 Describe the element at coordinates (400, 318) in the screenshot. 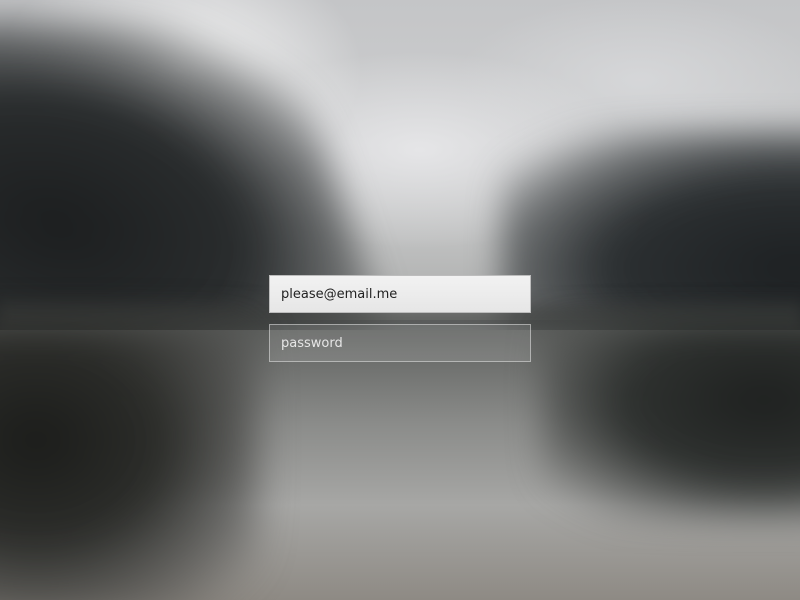

I see `login-form` at that location.